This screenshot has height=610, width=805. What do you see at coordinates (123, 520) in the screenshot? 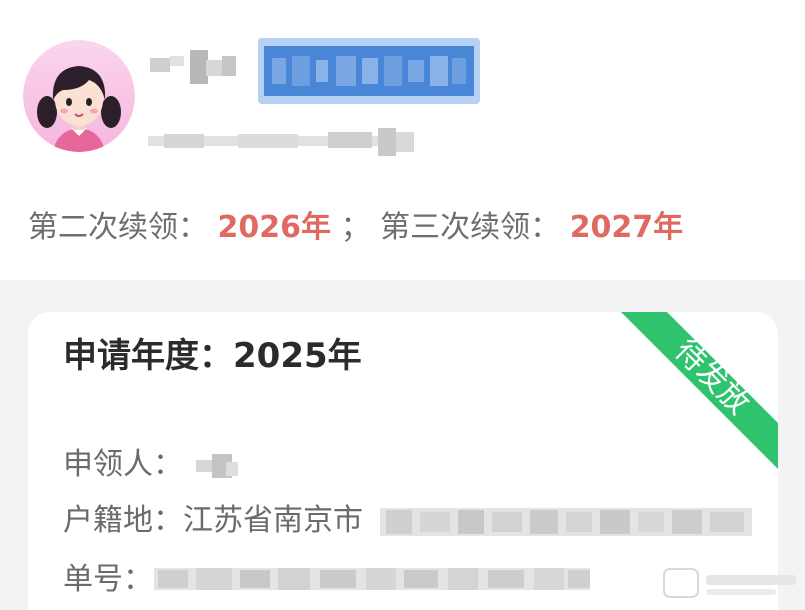
I see `household-label: 户籍地：` at bounding box center [123, 520].